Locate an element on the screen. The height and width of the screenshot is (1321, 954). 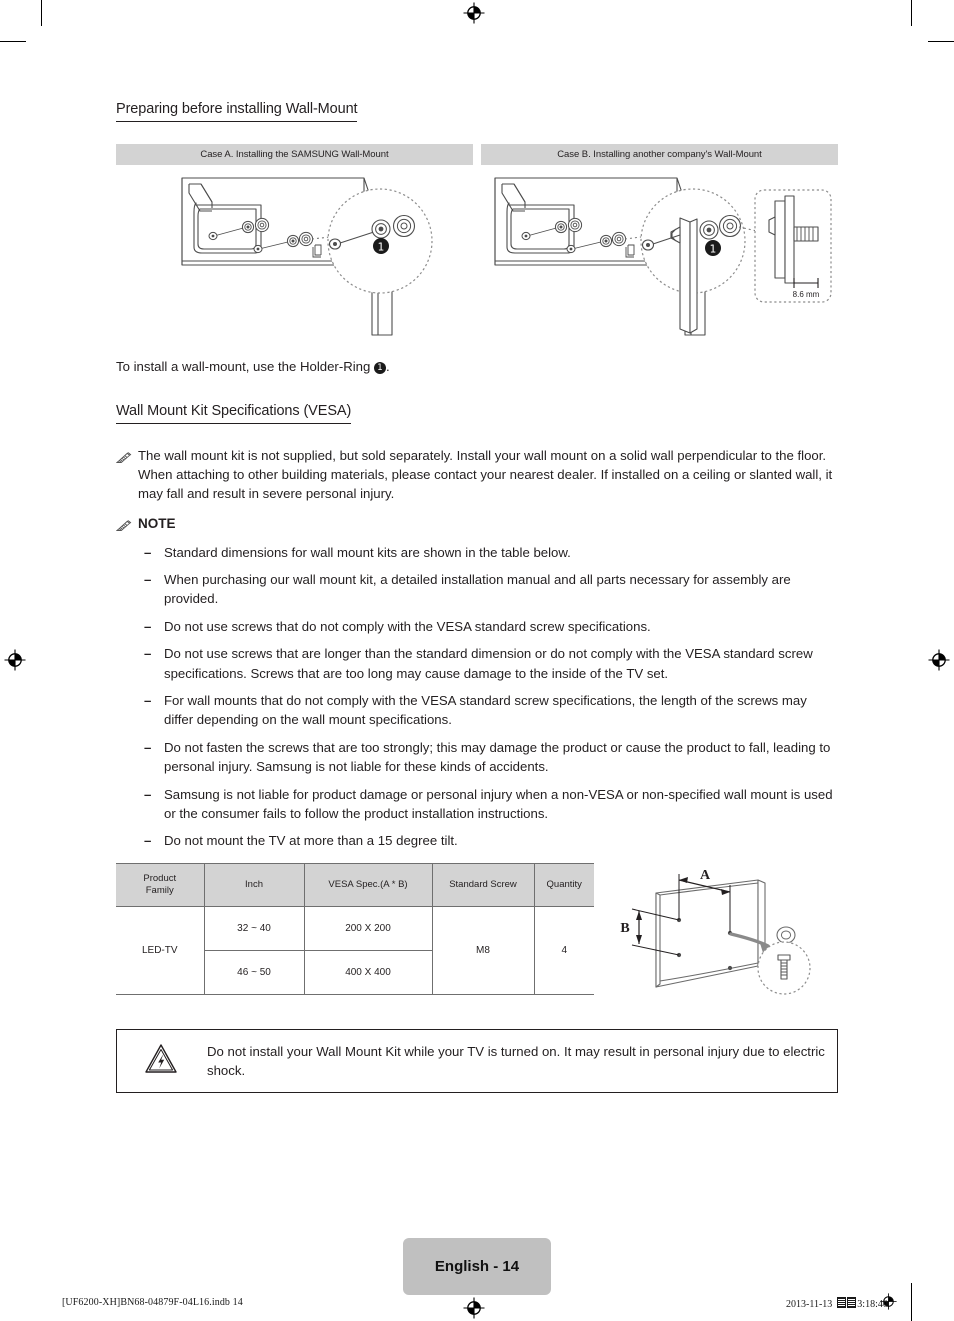
column-header-product-family-line2: Family is located at coordinates (159, 890).